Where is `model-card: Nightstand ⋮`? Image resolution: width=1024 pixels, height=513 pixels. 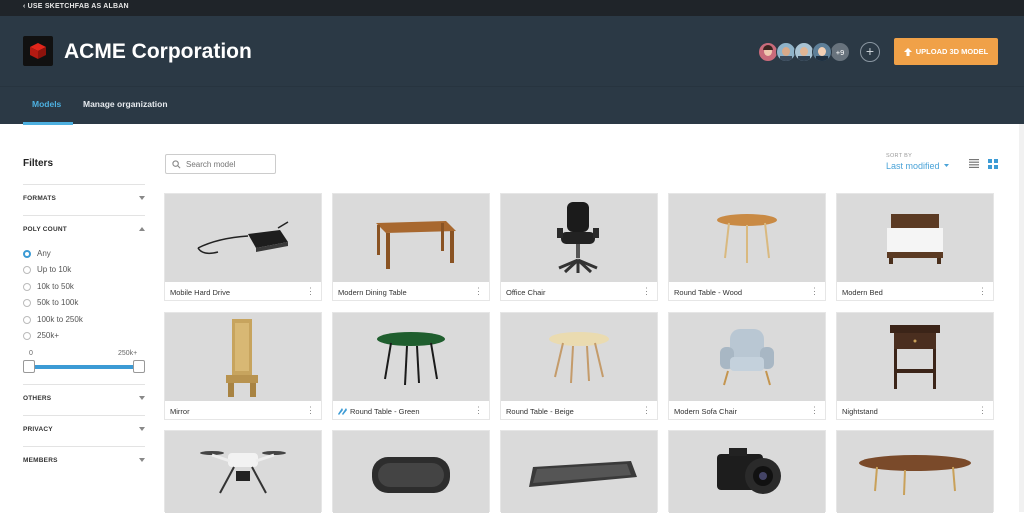
model-card: Nightstand ⋮ is located at coordinates (915, 366).